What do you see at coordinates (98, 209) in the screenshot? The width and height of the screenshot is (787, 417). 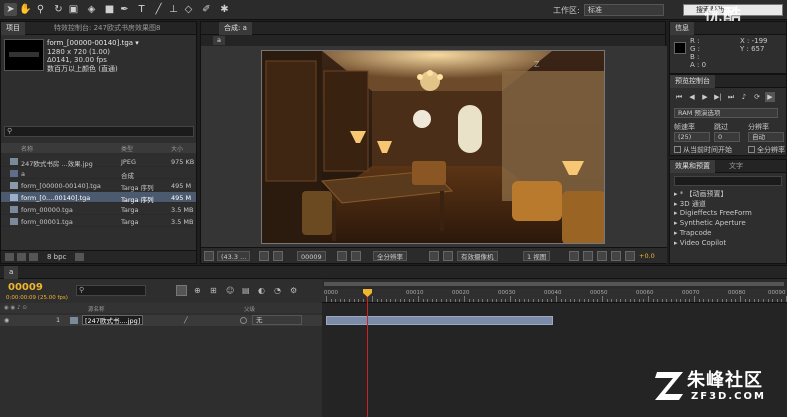 I see `list-item: form_00000.tga Targa 3.5 MB` at bounding box center [98, 209].